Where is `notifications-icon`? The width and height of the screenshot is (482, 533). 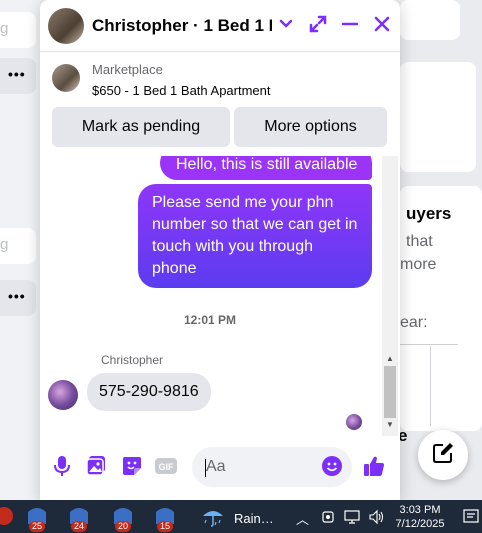 notifications-icon is located at coordinates (471, 517).